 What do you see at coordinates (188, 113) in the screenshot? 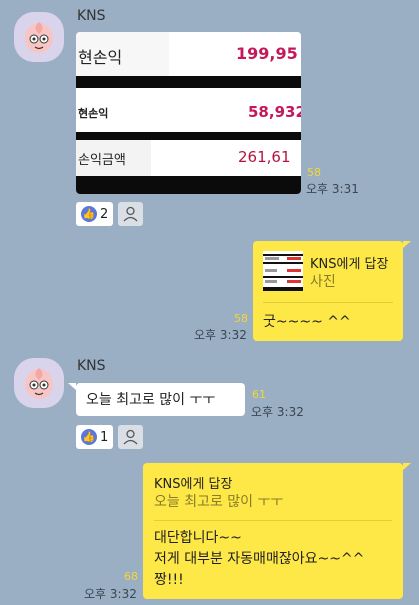
I see `photo-attachment: 현손익 199,95 현손익 58,932 손익금액 261,61` at bounding box center [188, 113].